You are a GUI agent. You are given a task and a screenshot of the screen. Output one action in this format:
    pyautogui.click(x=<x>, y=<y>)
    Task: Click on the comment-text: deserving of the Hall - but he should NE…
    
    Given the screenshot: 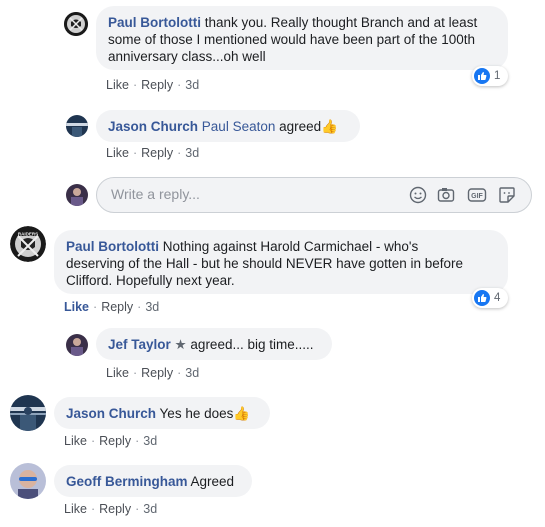 What is the action you would take?
    pyautogui.click(x=264, y=263)
    